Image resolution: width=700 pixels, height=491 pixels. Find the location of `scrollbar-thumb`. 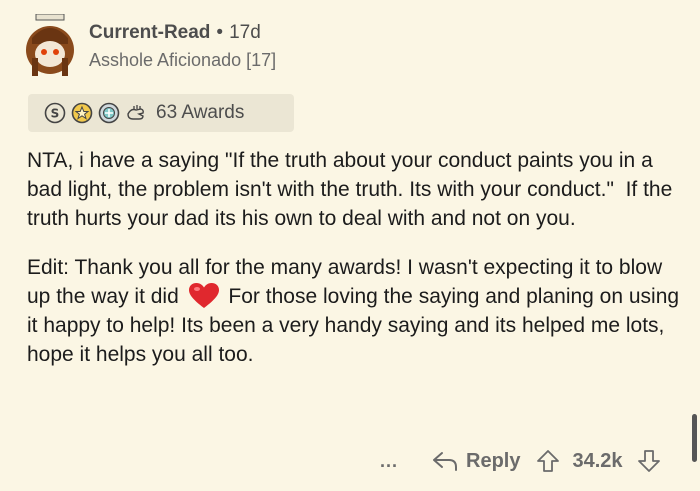

scrollbar-thumb is located at coordinates (694, 438).